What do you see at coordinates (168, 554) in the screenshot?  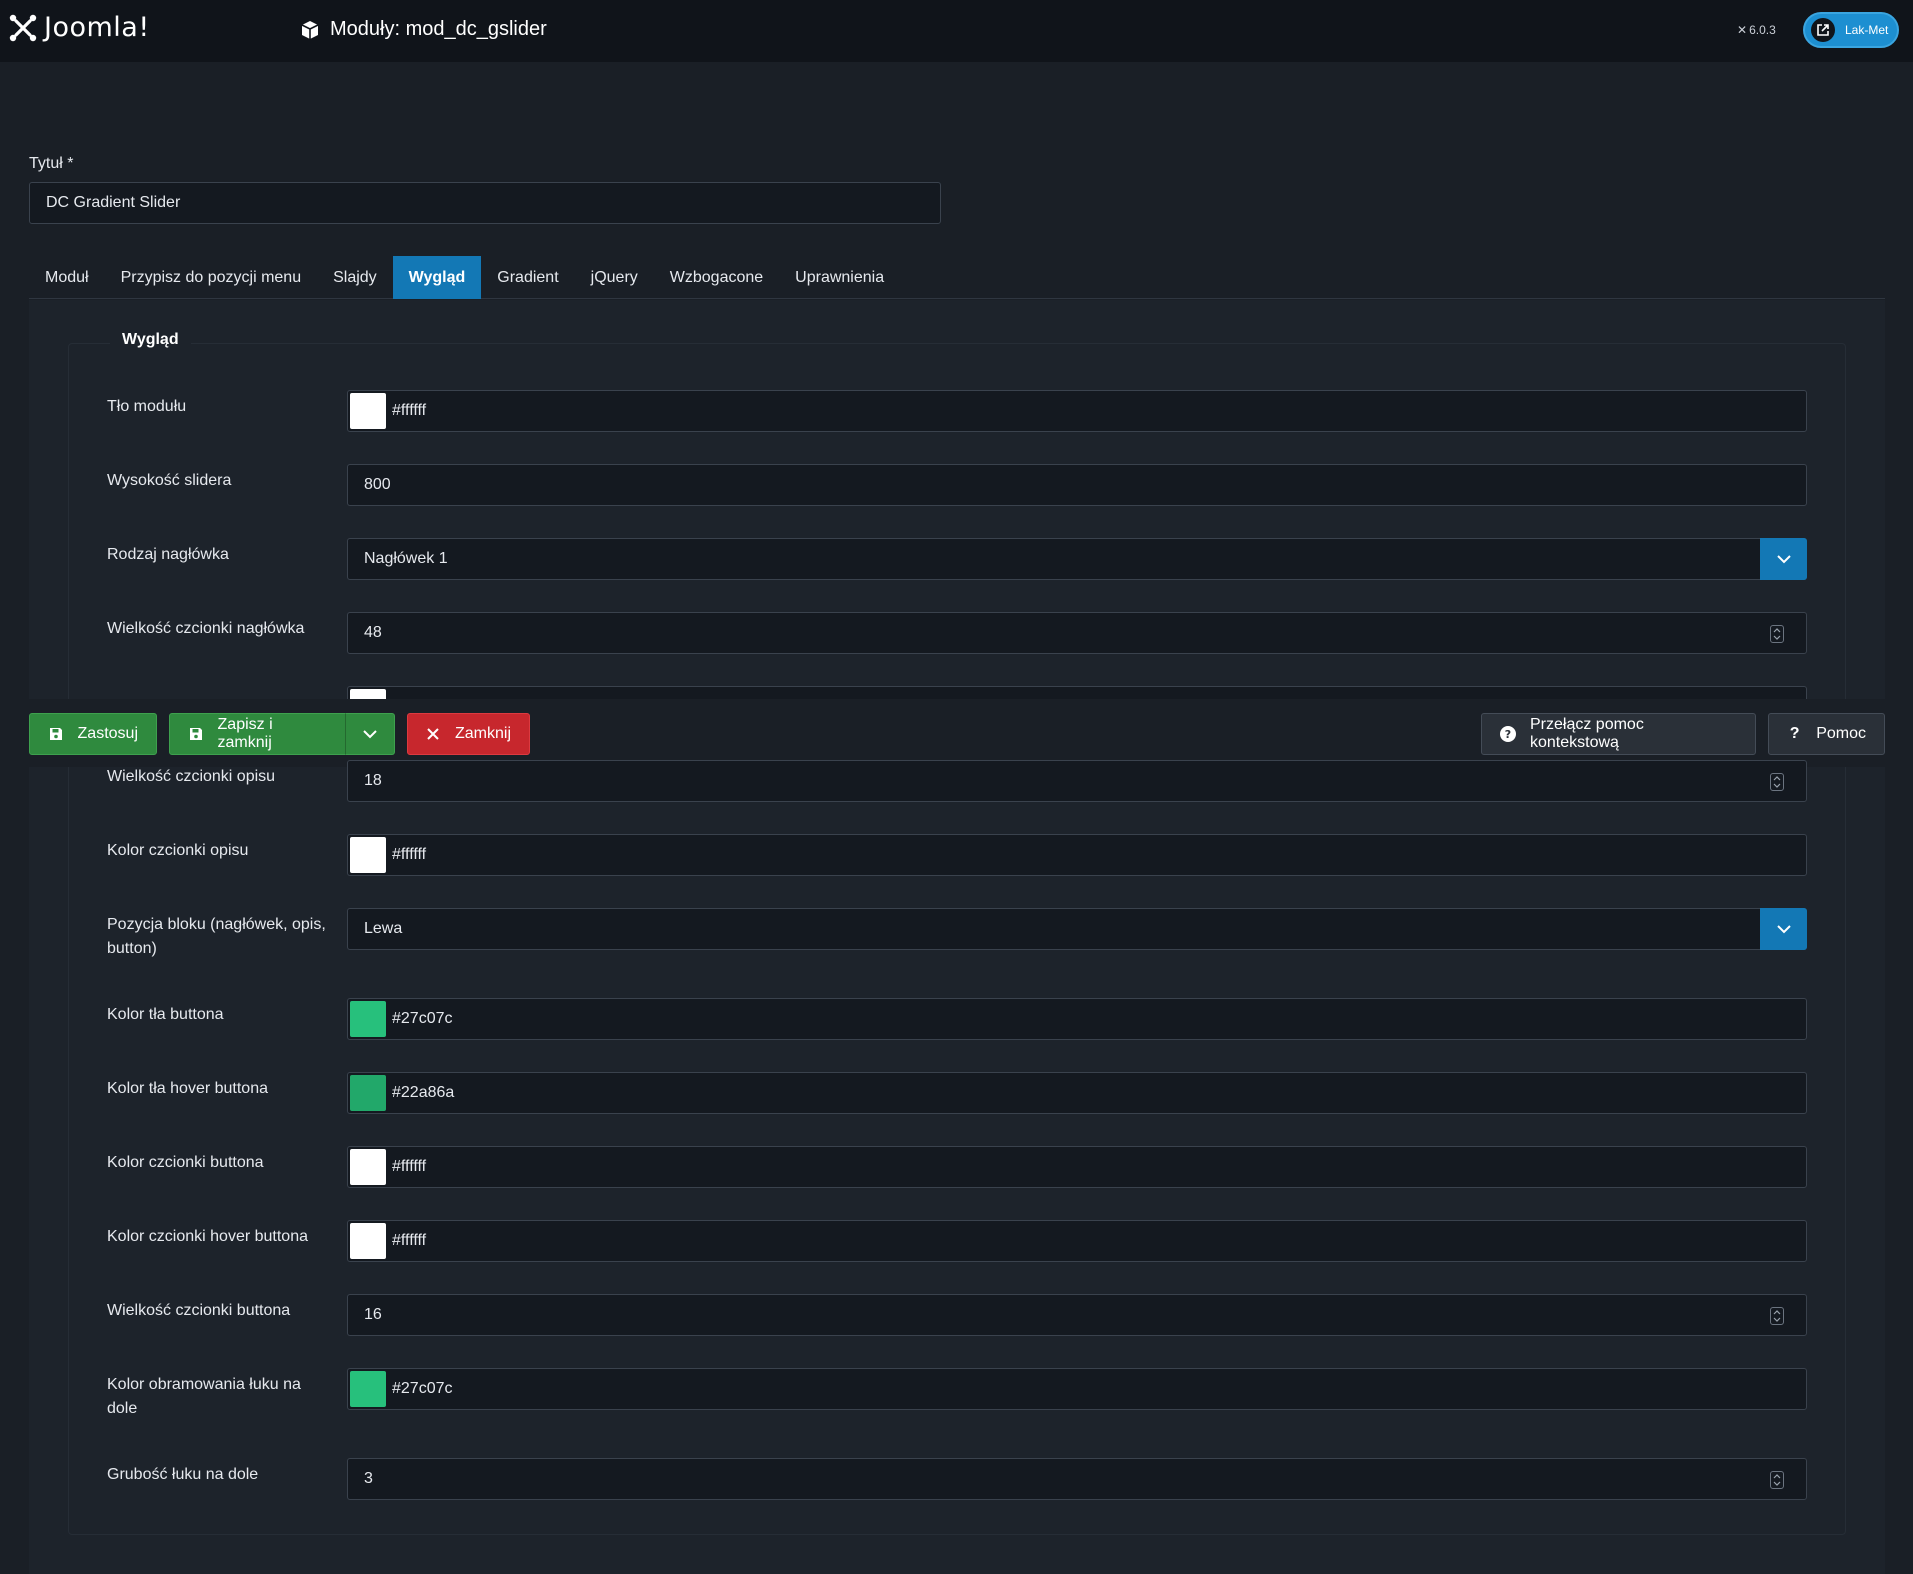 I see `field-label: Rodzaj nagłówka` at bounding box center [168, 554].